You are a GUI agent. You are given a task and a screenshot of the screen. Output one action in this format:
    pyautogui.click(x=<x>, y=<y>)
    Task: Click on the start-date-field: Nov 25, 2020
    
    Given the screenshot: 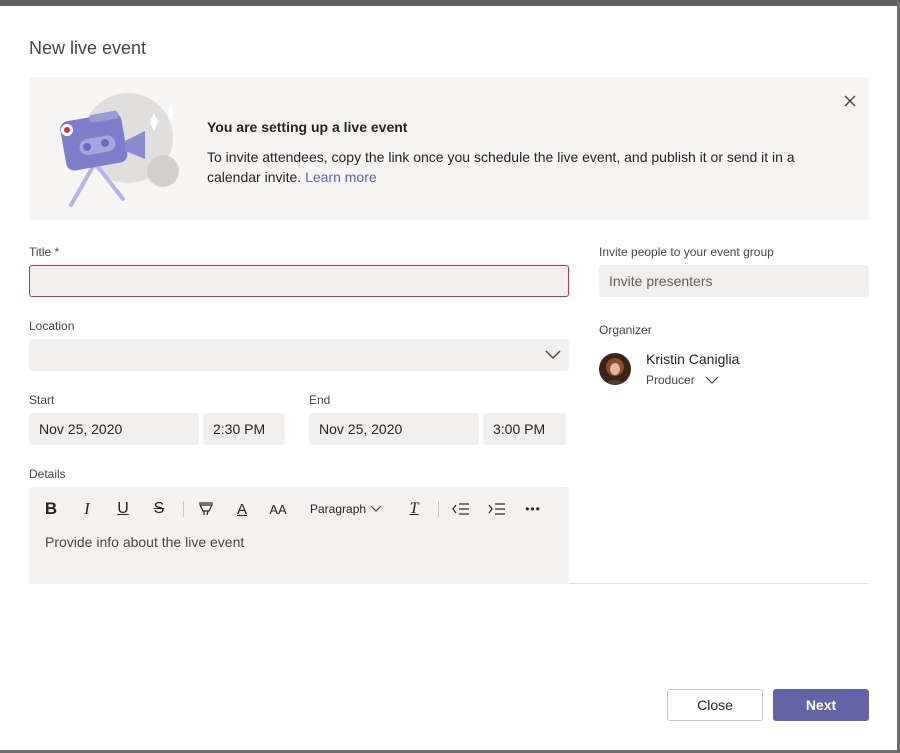 What is the action you would take?
    pyautogui.click(x=114, y=429)
    